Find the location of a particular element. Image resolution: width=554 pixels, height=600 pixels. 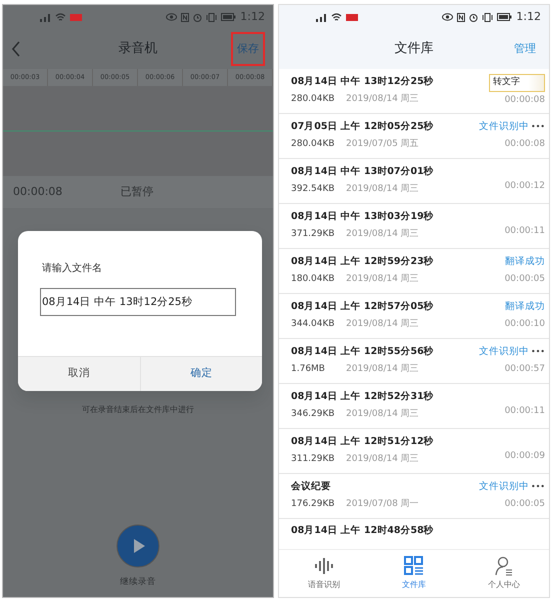

file-size: 311.29KB is located at coordinates (313, 459).